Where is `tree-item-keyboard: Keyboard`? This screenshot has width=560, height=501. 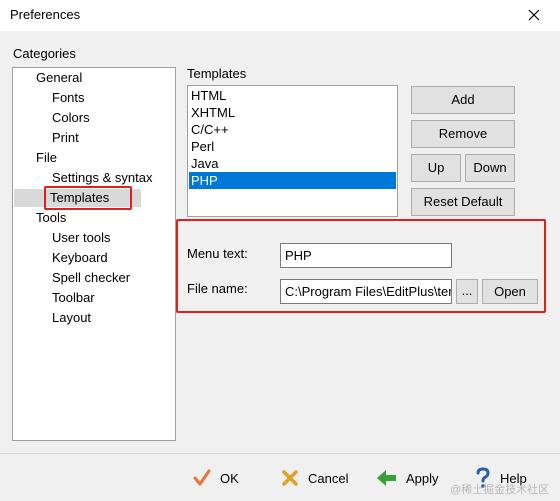
tree-item-keyboard: Keyboard is located at coordinates (80, 258).